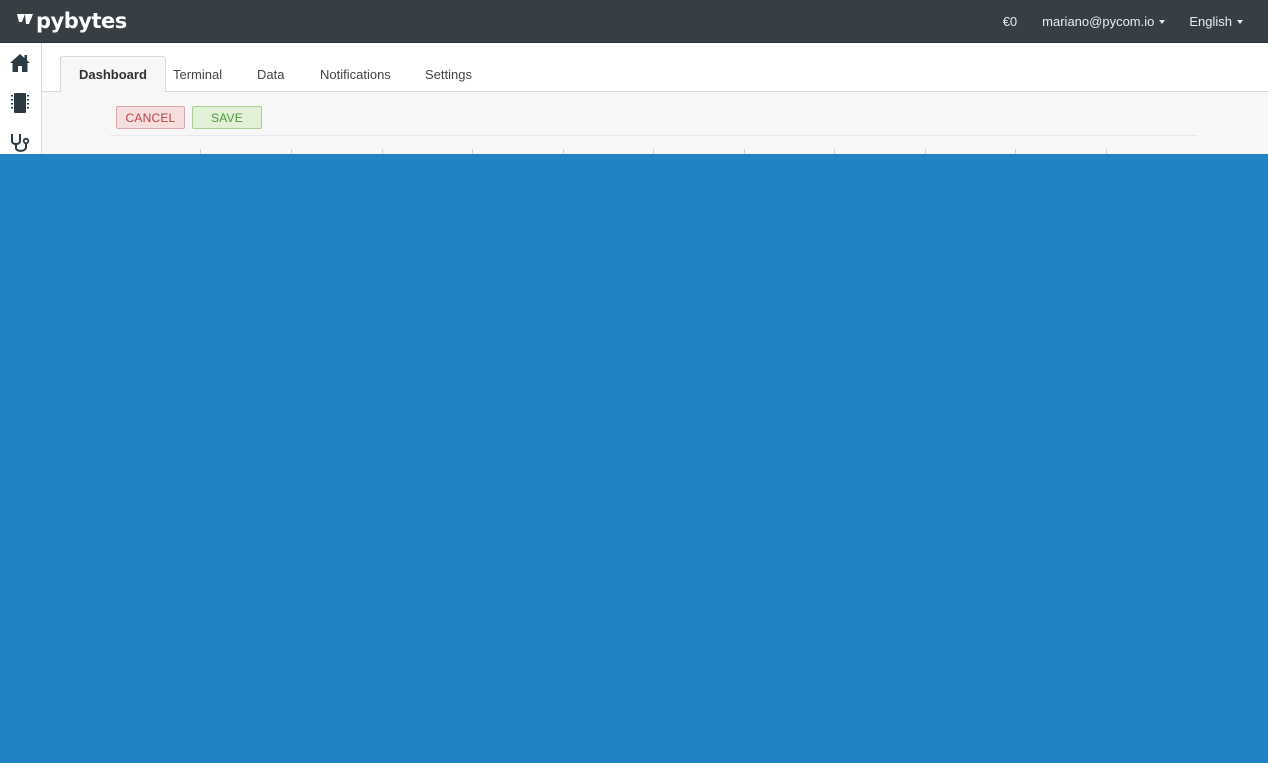 This screenshot has width=1268, height=763. I want to click on tab-terminal: Terminal, so click(197, 74).